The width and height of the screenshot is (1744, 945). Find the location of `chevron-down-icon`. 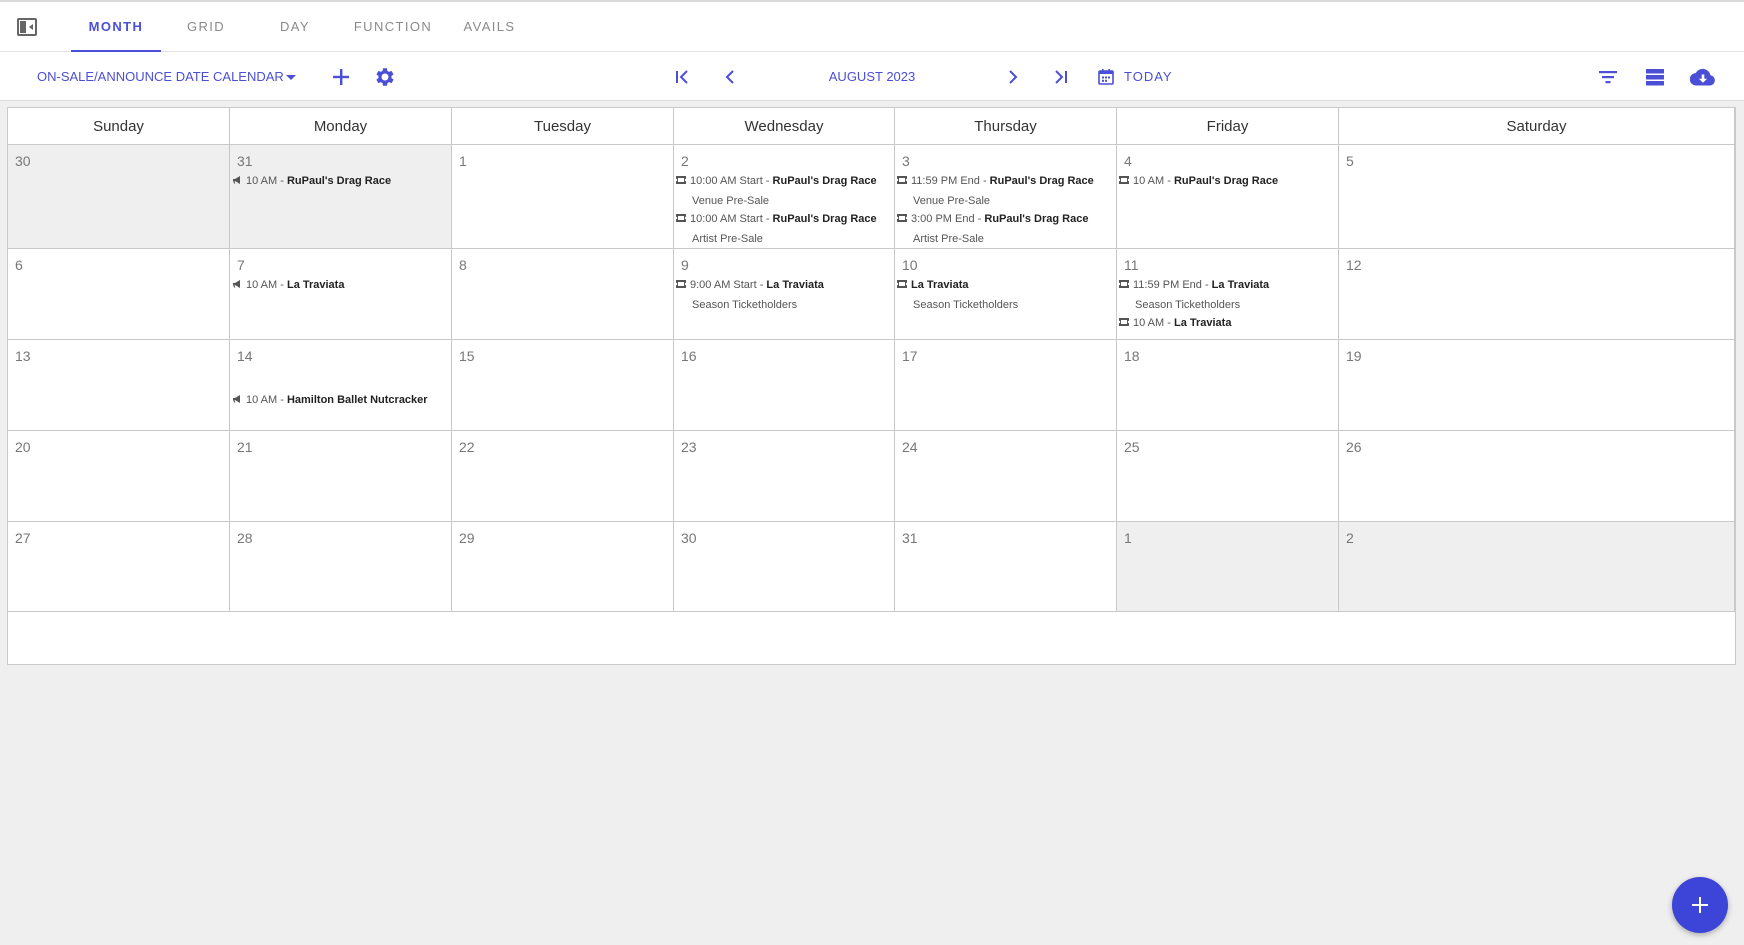

chevron-down-icon is located at coordinates (291, 77).